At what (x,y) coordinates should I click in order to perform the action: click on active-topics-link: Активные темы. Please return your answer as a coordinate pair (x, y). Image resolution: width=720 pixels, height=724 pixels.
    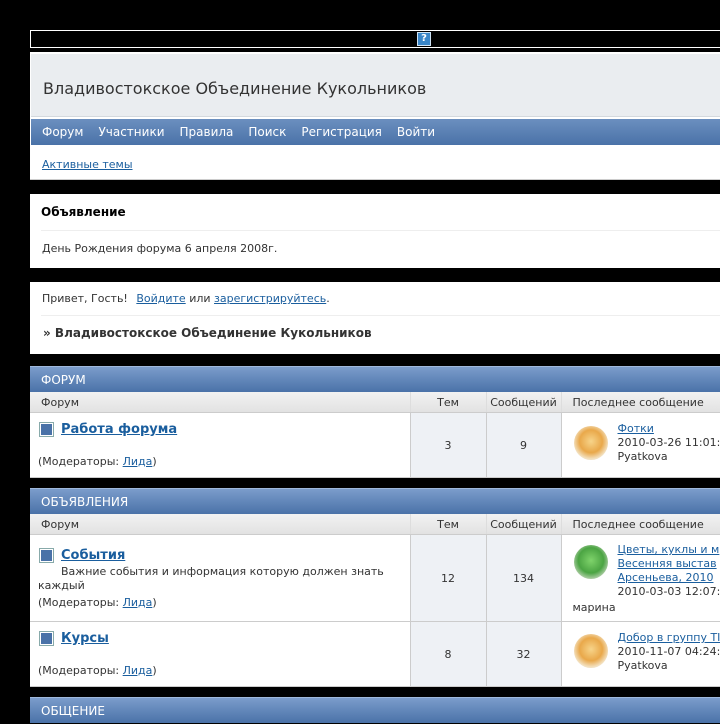
    Looking at the image, I should click on (87, 164).